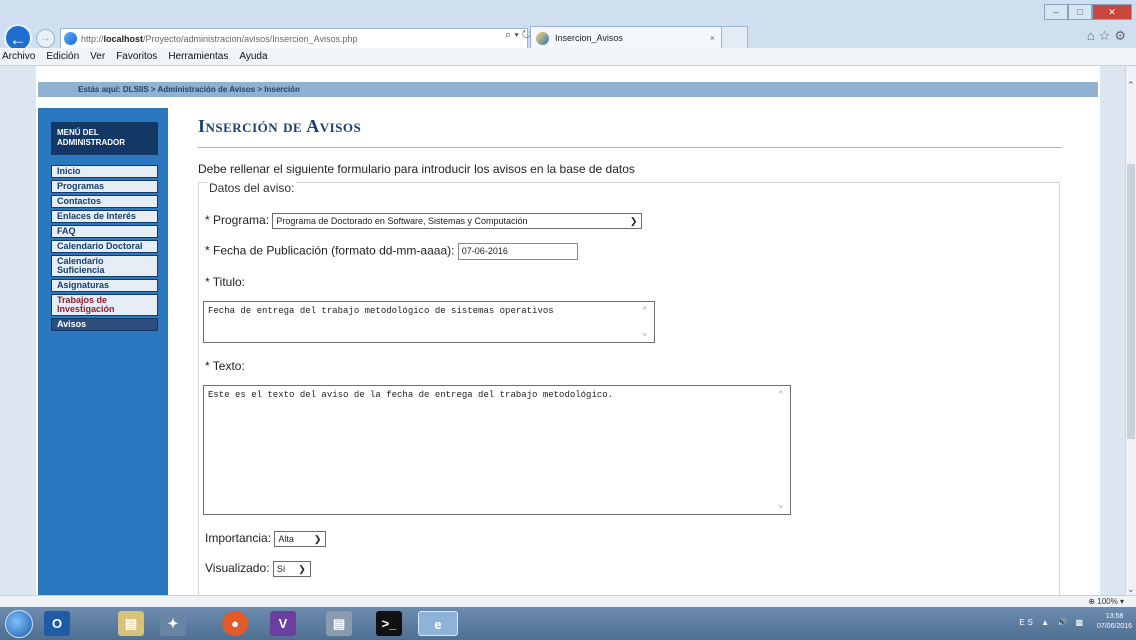 The image size is (1136, 640). What do you see at coordinates (92, 39) in the screenshot?
I see `url-prefix: http://` at bounding box center [92, 39].